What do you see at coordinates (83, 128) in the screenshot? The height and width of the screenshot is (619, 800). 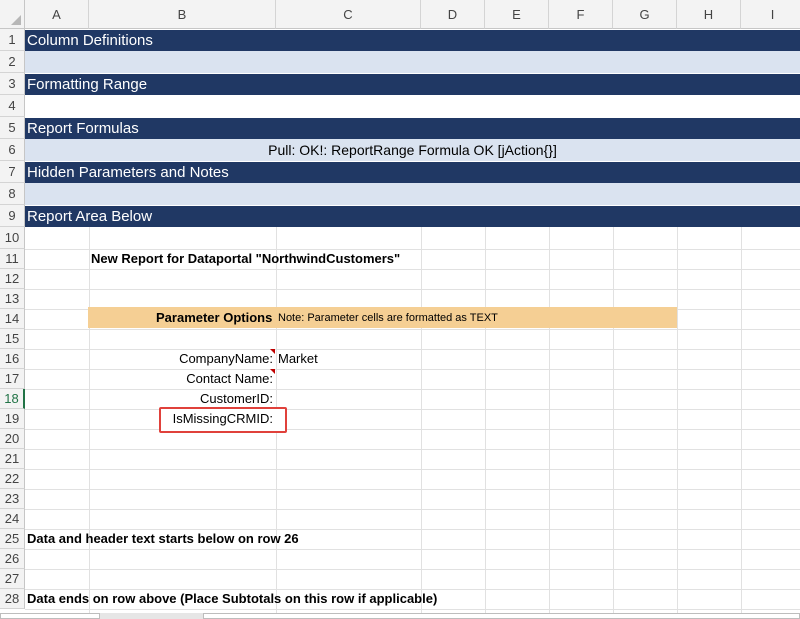 I see `report-formulas-label: Report Formulas` at bounding box center [83, 128].